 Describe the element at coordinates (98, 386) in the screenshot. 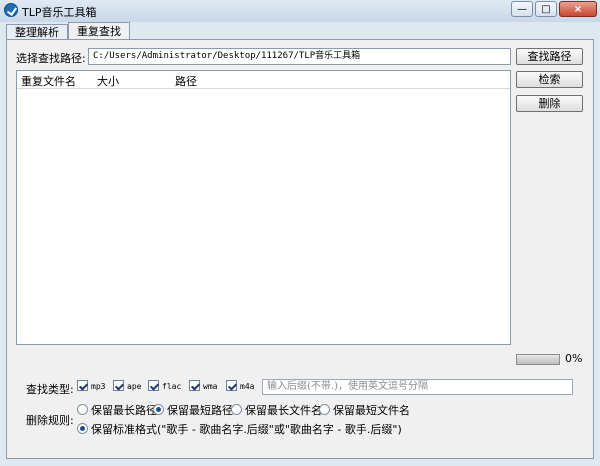

I see `mp3-label: mp3` at that location.